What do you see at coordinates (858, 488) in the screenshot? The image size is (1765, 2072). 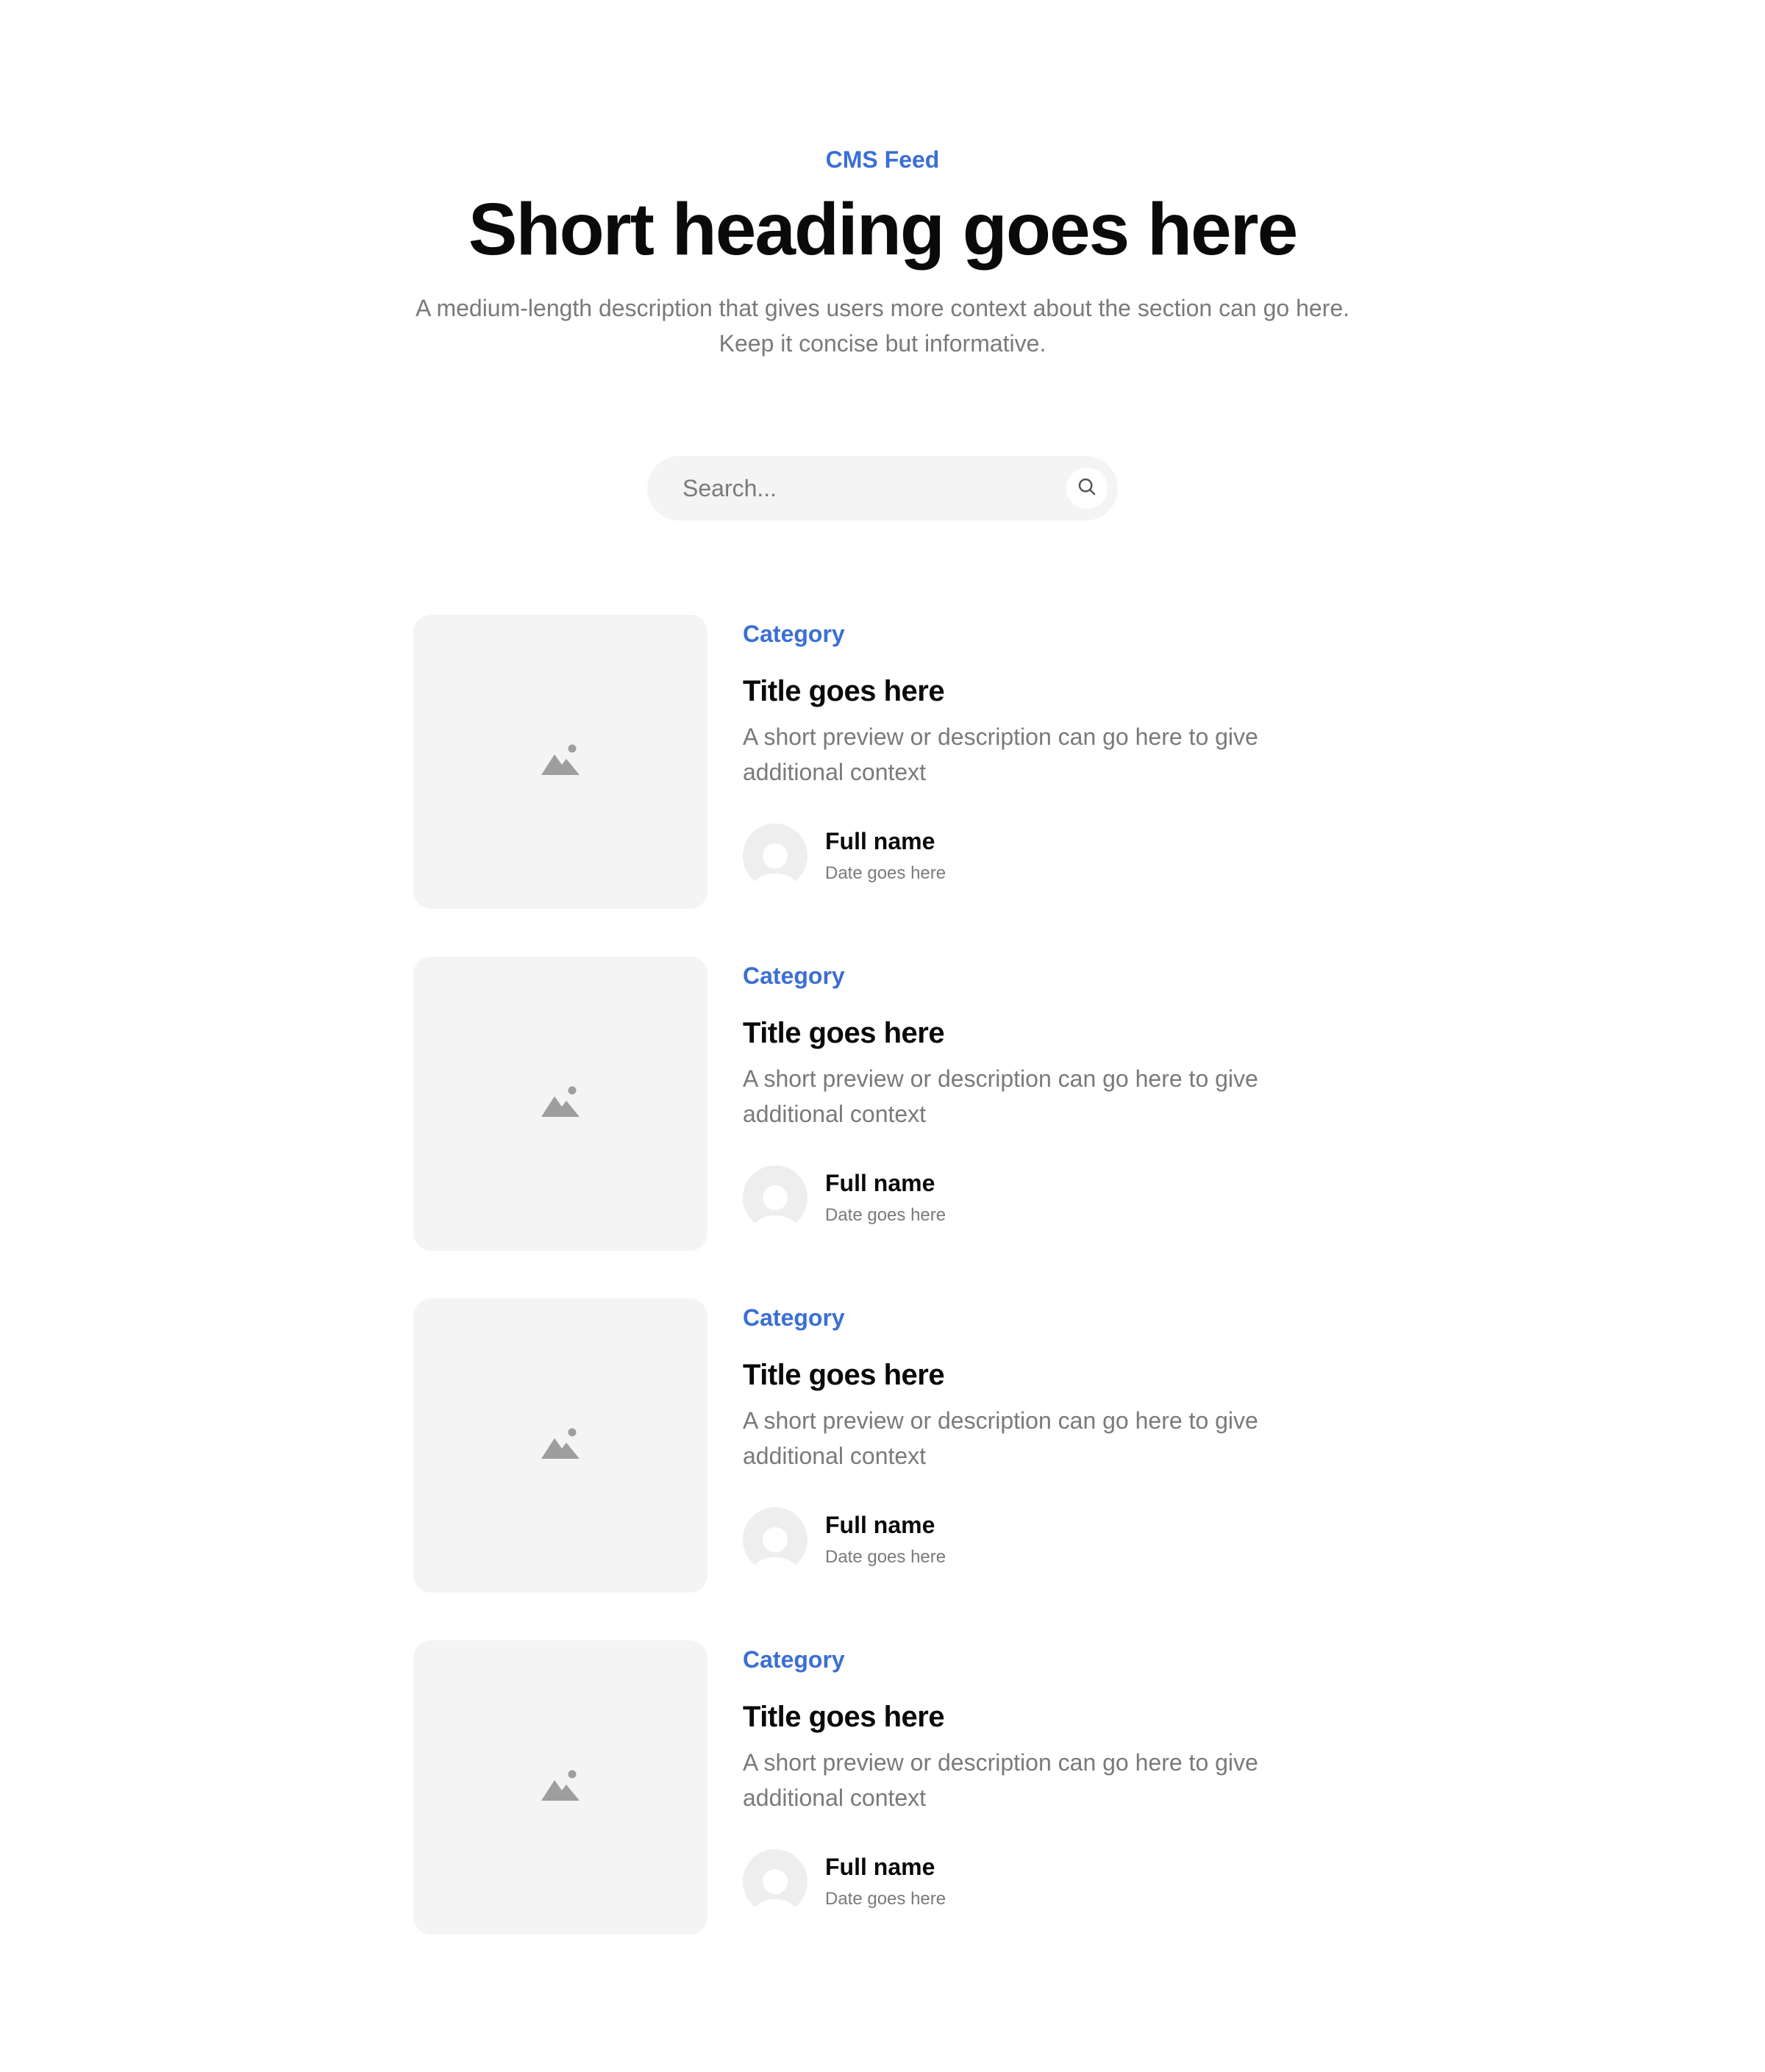 I see `search-input` at bounding box center [858, 488].